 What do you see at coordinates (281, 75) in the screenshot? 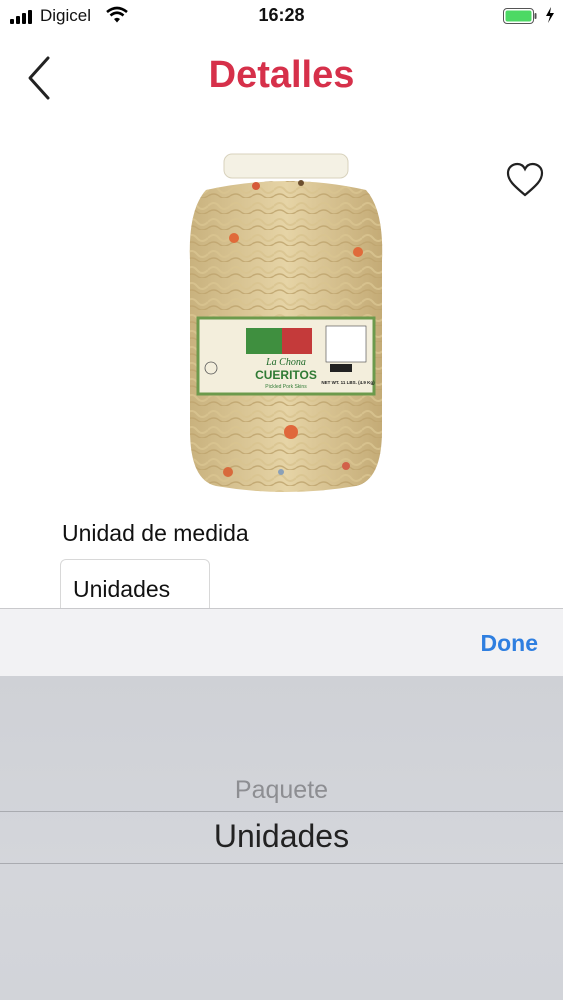
I see `page-title: Detalles` at bounding box center [281, 75].